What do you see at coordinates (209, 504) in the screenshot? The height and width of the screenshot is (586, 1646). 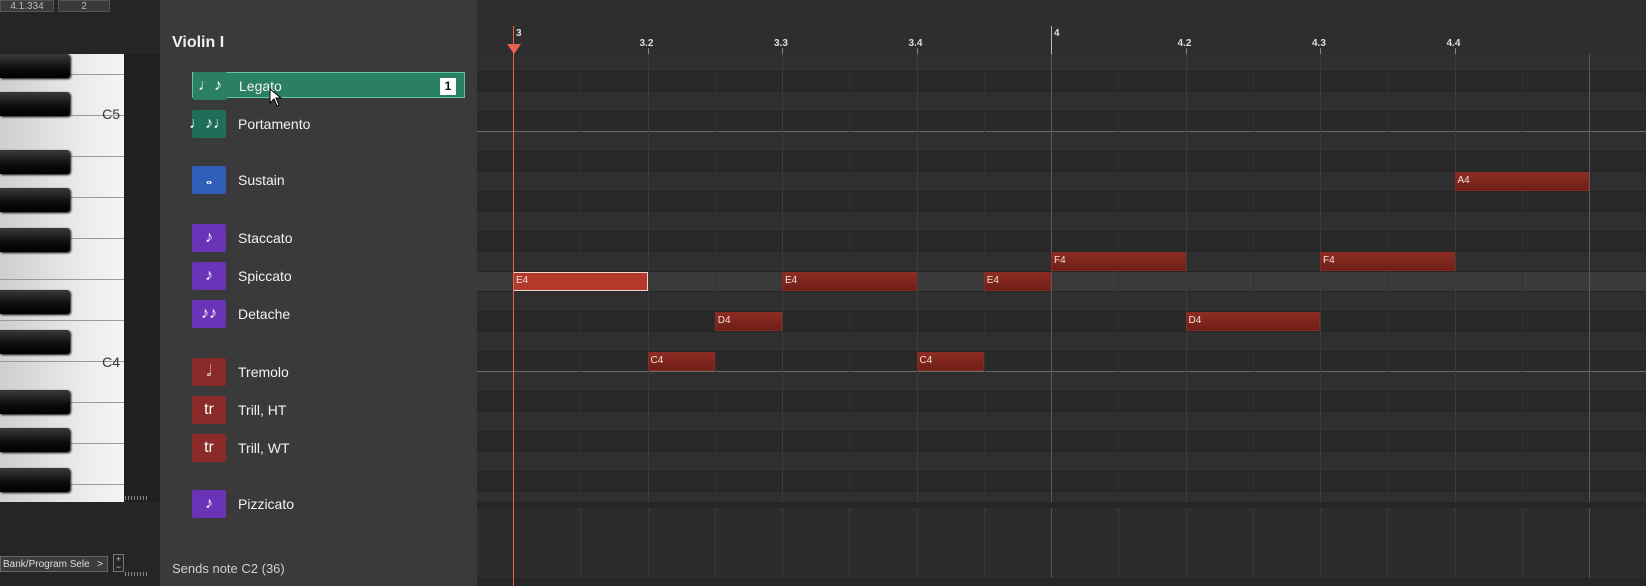 I see `pizzicato-icon: ♪` at bounding box center [209, 504].